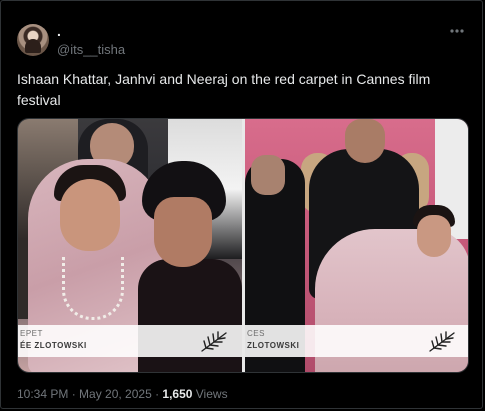 The image size is (485, 411). I want to click on user-handle: @its__tisha, so click(91, 50).